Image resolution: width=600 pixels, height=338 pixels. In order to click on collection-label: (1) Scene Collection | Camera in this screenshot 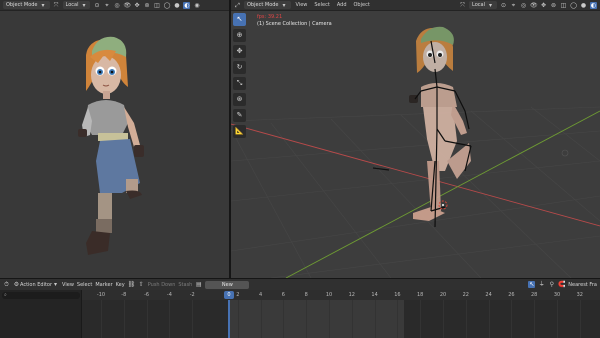, I will do `click(294, 24)`.